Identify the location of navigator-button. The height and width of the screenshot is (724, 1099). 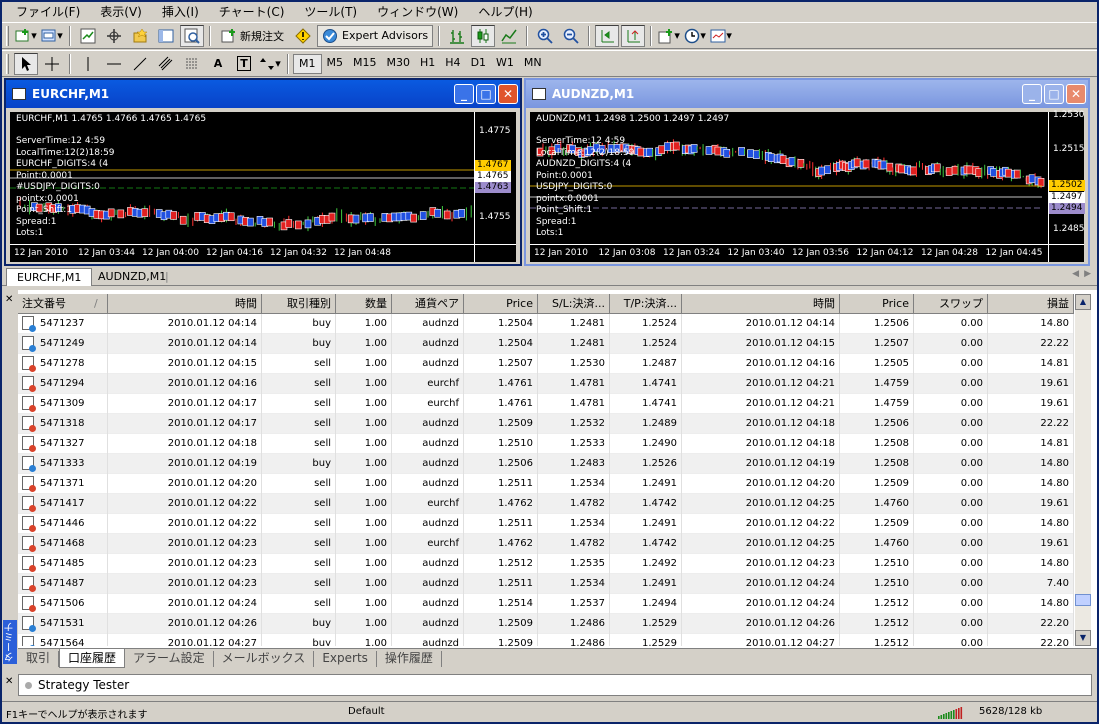
(140, 36).